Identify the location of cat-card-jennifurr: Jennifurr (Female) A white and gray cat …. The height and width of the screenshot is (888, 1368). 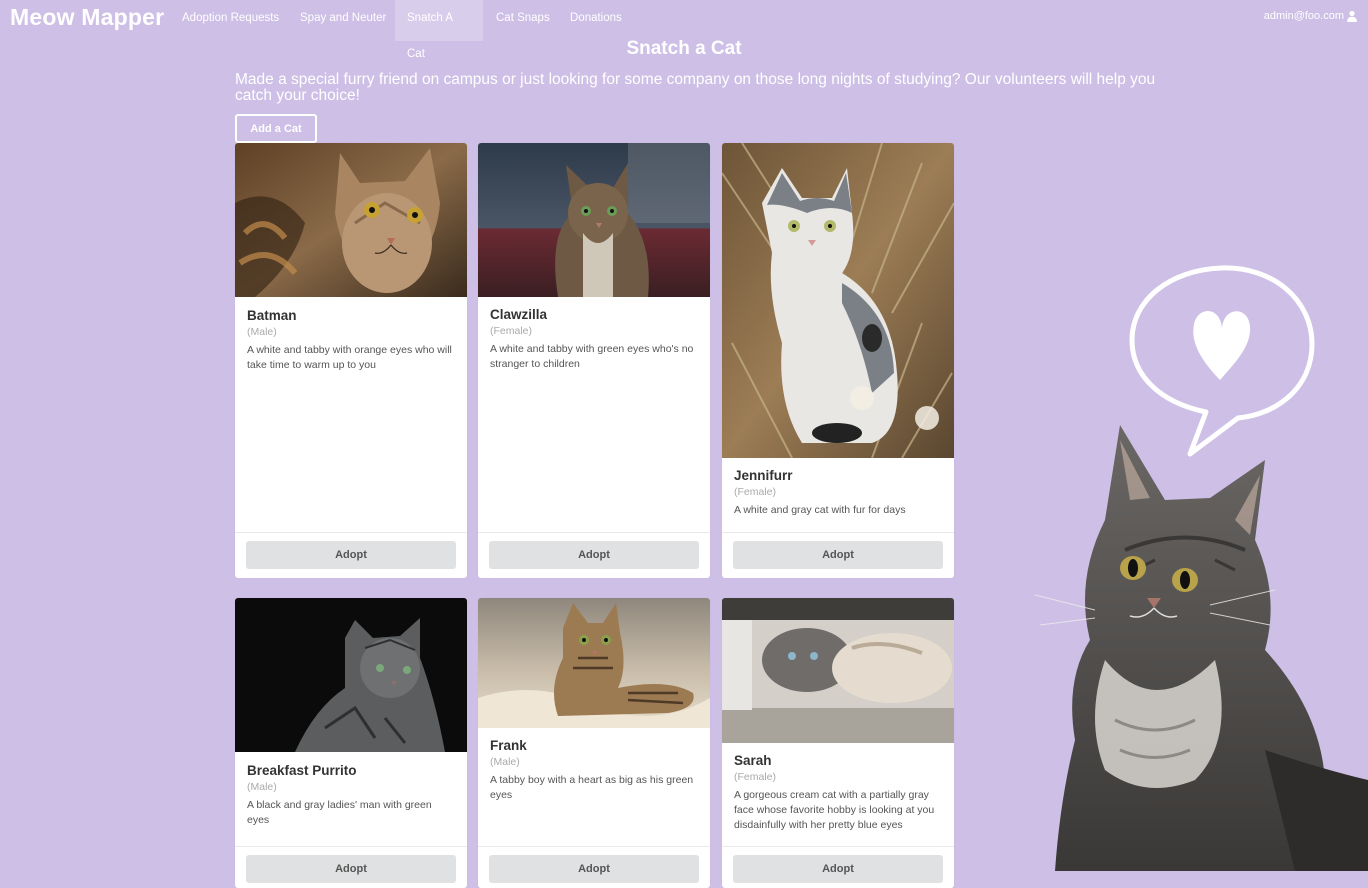
(838, 360).